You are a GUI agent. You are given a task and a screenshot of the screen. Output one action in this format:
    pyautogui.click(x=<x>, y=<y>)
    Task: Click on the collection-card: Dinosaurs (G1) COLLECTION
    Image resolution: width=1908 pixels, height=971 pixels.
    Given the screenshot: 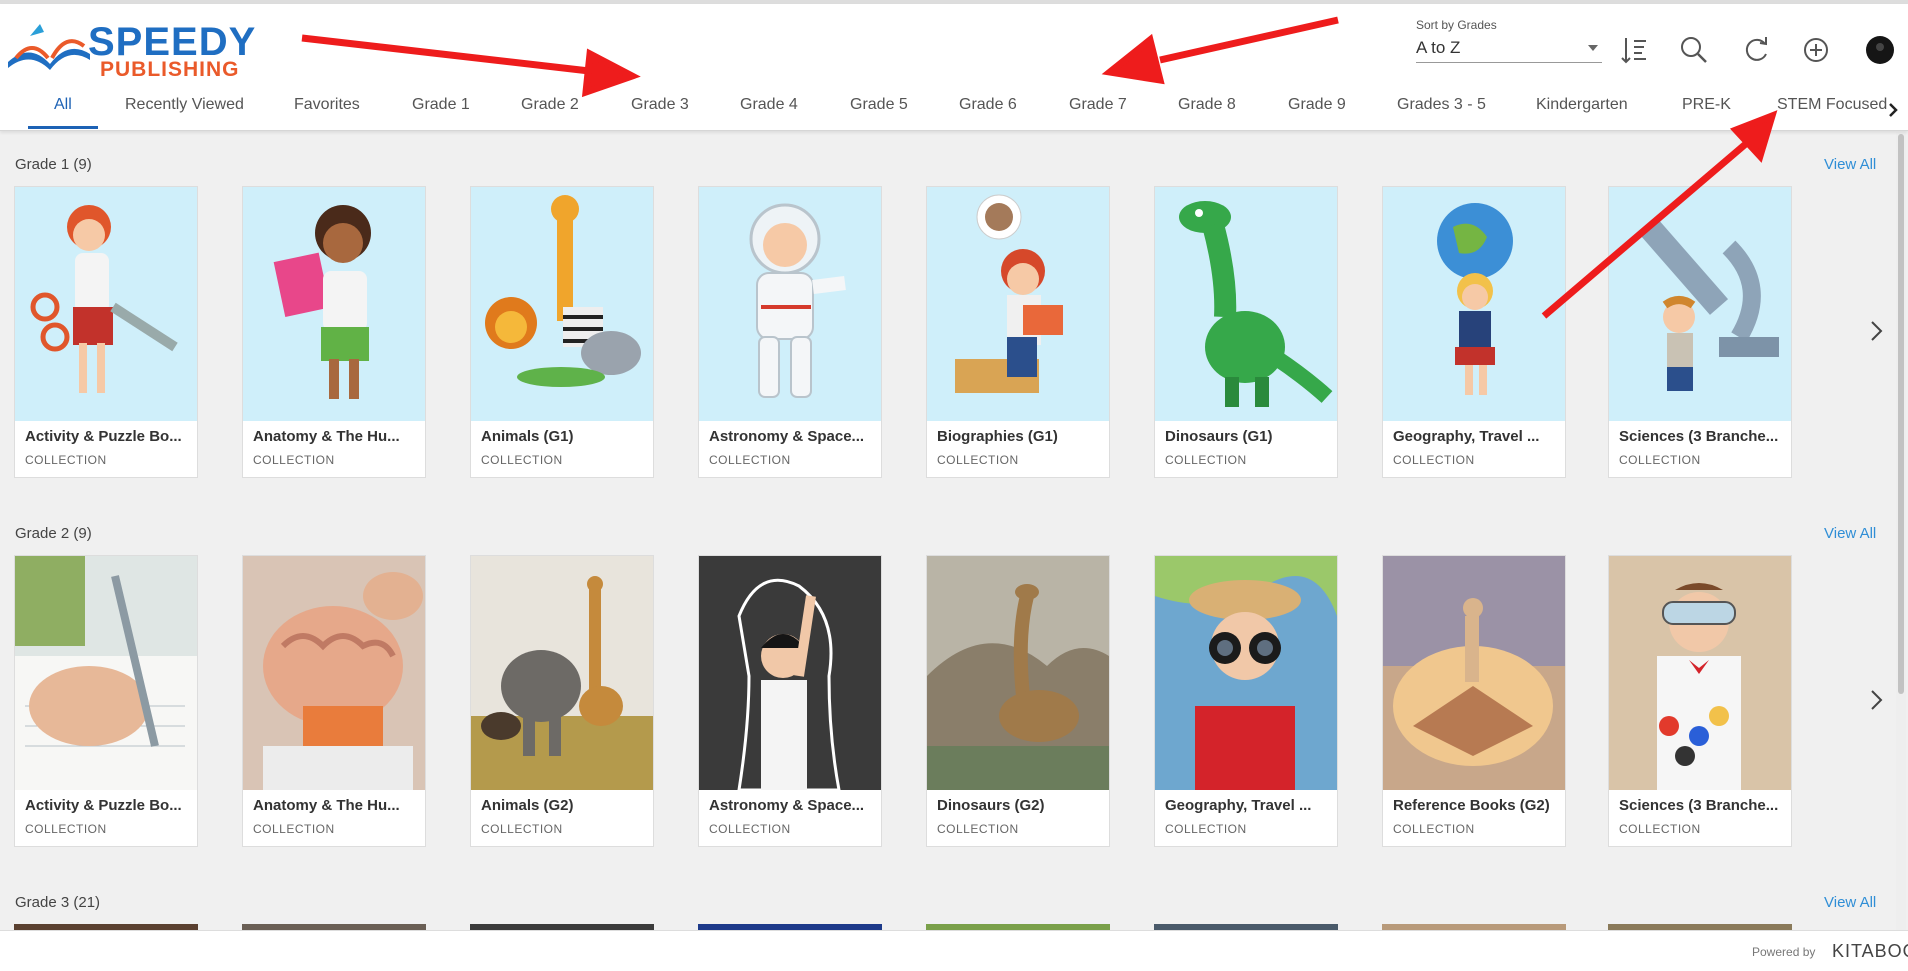 What is the action you would take?
    pyautogui.click(x=1246, y=332)
    